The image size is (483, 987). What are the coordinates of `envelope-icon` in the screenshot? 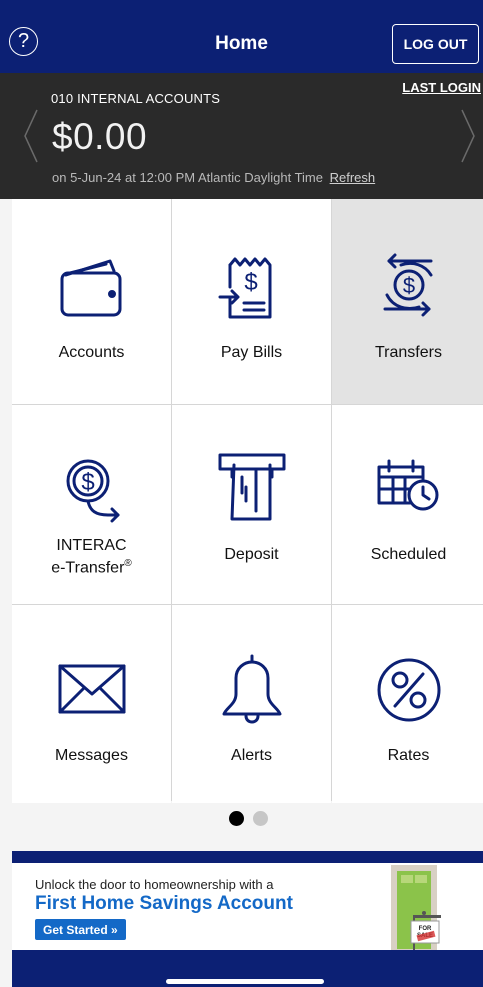 It's located at (92, 690).